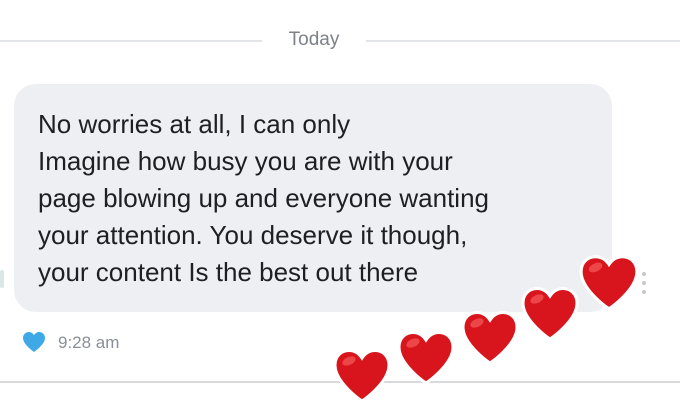 Image resolution: width=680 pixels, height=410 pixels. Describe the element at coordinates (2, 279) in the screenshot. I see `edge-mark` at that location.